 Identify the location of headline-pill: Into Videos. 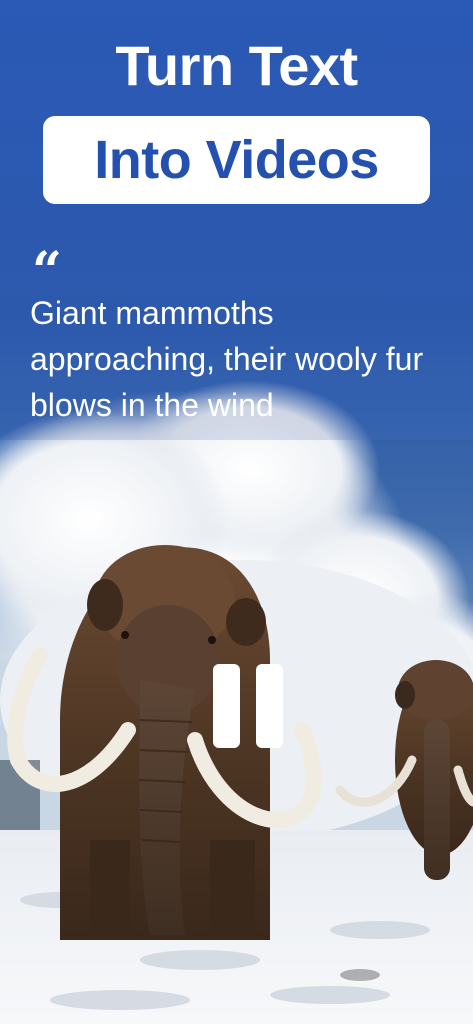
(236, 160).